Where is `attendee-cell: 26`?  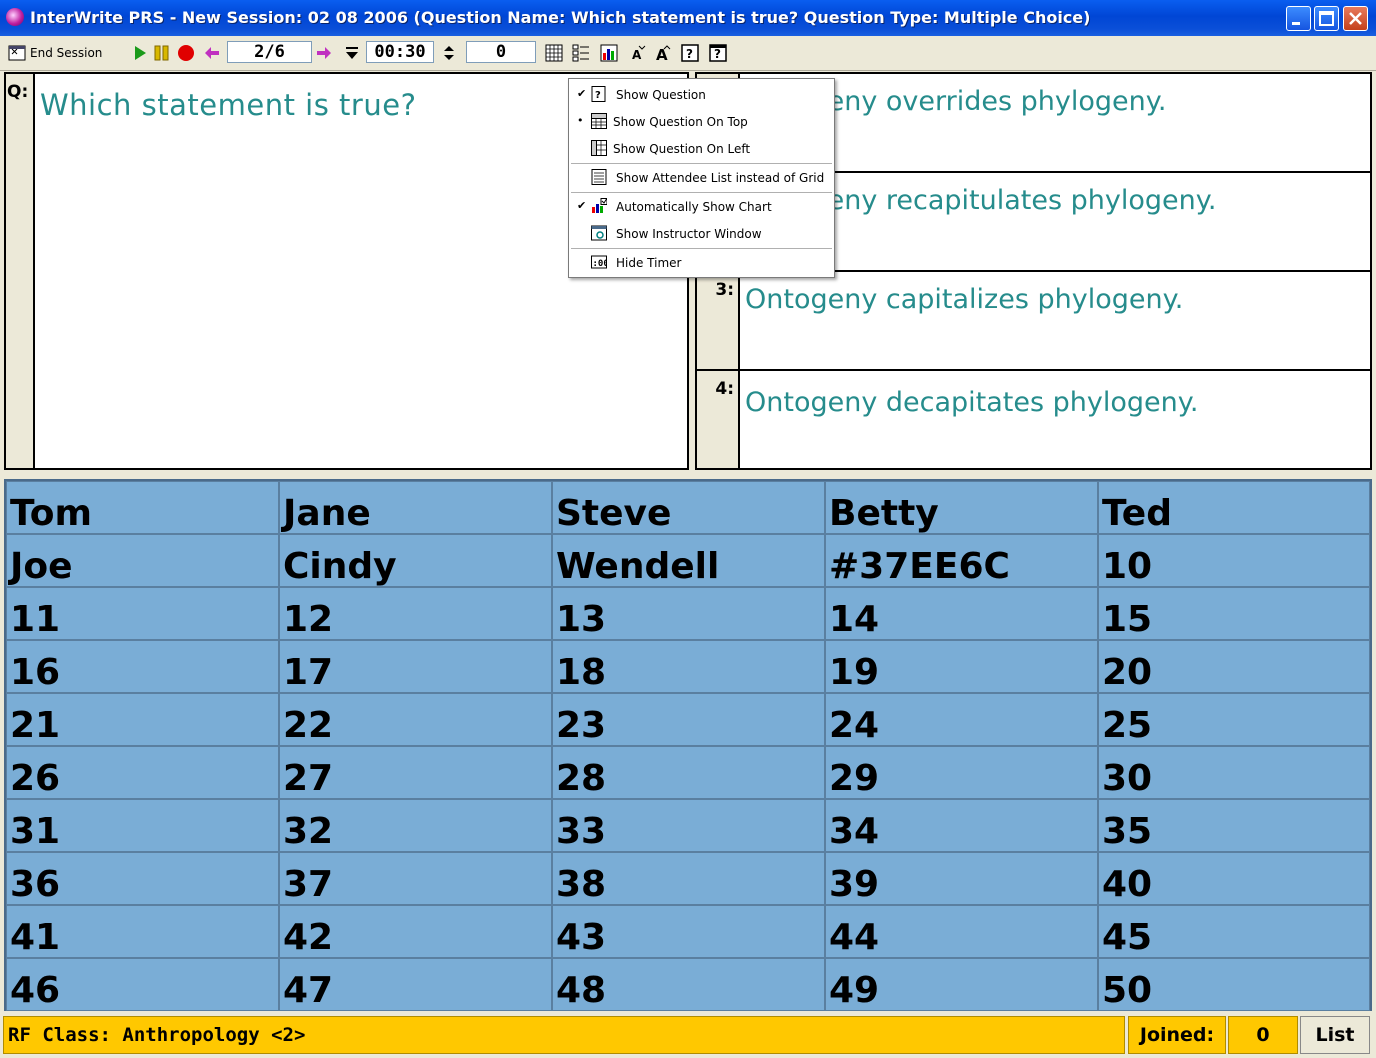
attendee-cell: 26 is located at coordinates (142, 772).